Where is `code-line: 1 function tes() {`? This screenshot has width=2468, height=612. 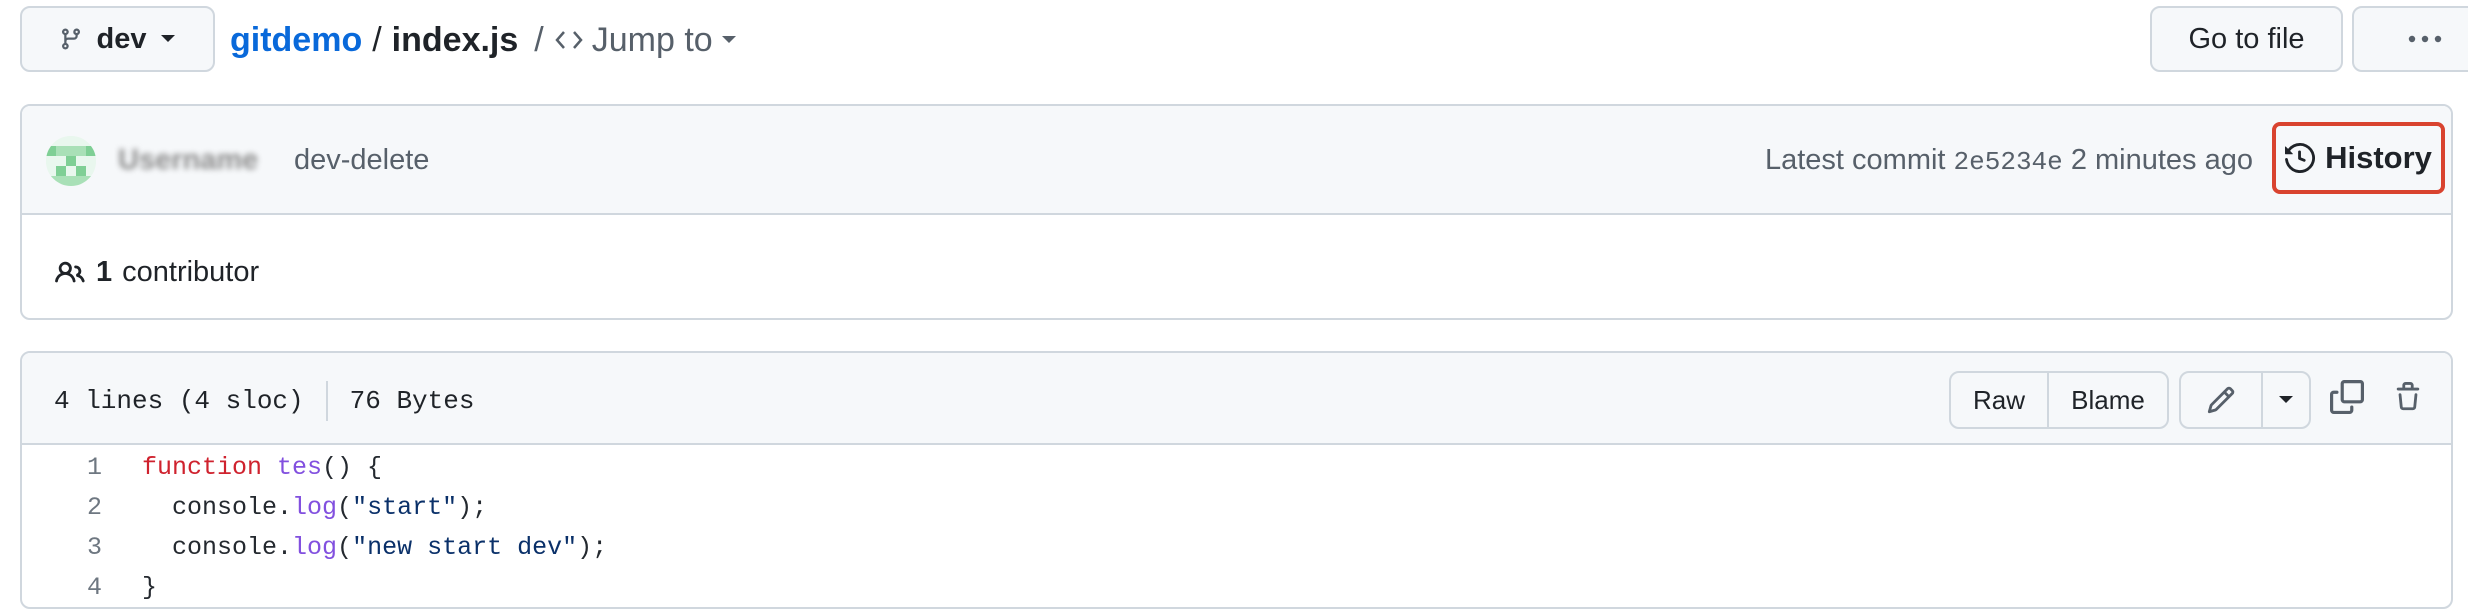 code-line: 1 function tes() { is located at coordinates (1236, 467).